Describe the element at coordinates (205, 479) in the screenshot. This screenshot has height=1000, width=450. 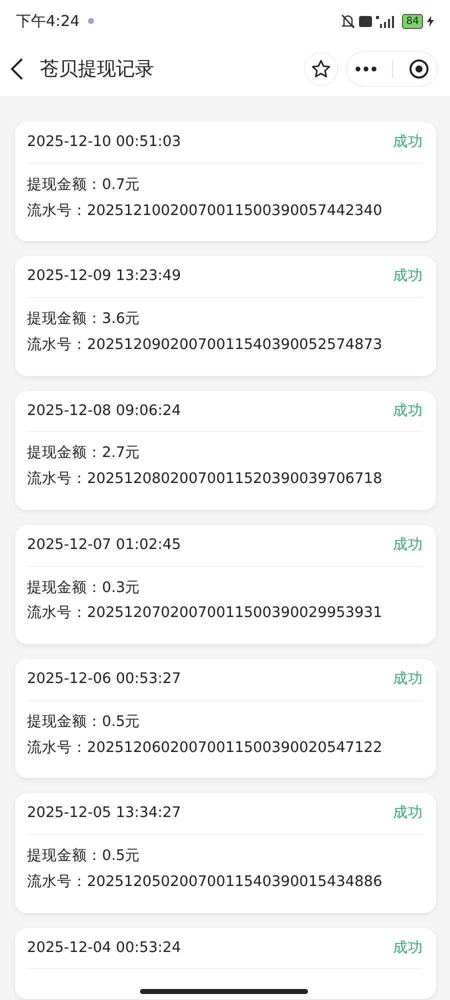
I see `serial-number-line: 流水号：20251208020070011520390039706718` at that location.